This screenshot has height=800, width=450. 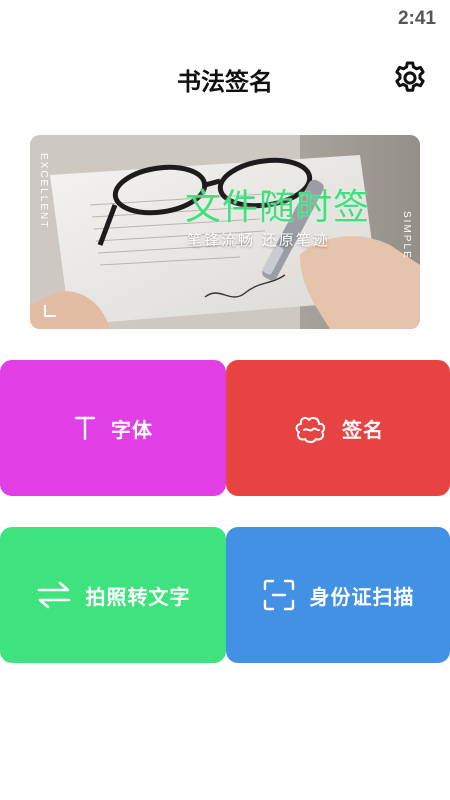 I want to click on status-bar: 2:41, so click(x=225, y=19).